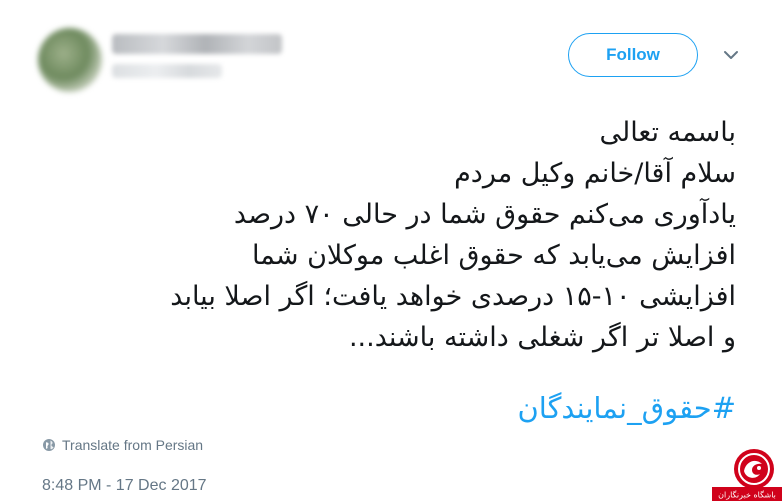 Image resolution: width=782 pixels, height=503 pixels. I want to click on username-blurred, so click(167, 71).